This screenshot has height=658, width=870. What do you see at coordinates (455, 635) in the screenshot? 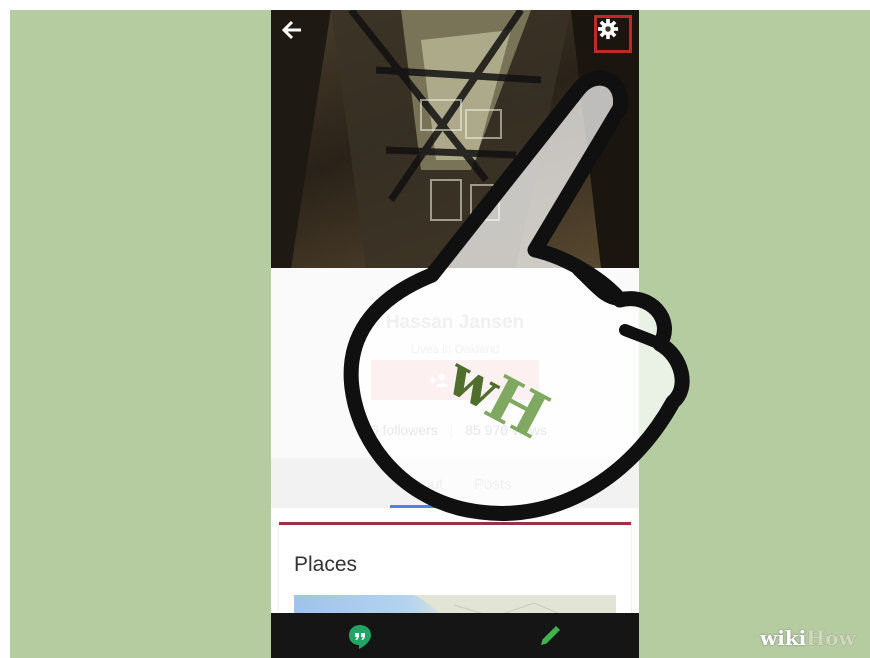
I see `bottom-bar` at bounding box center [455, 635].